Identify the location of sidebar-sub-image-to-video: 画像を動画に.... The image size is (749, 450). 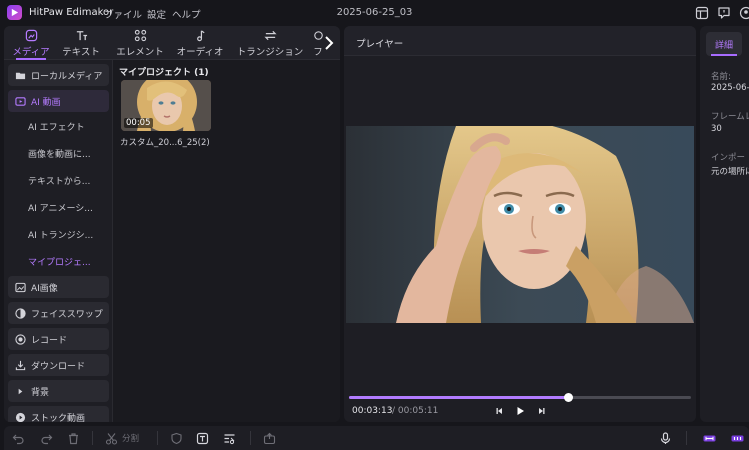
(68, 153).